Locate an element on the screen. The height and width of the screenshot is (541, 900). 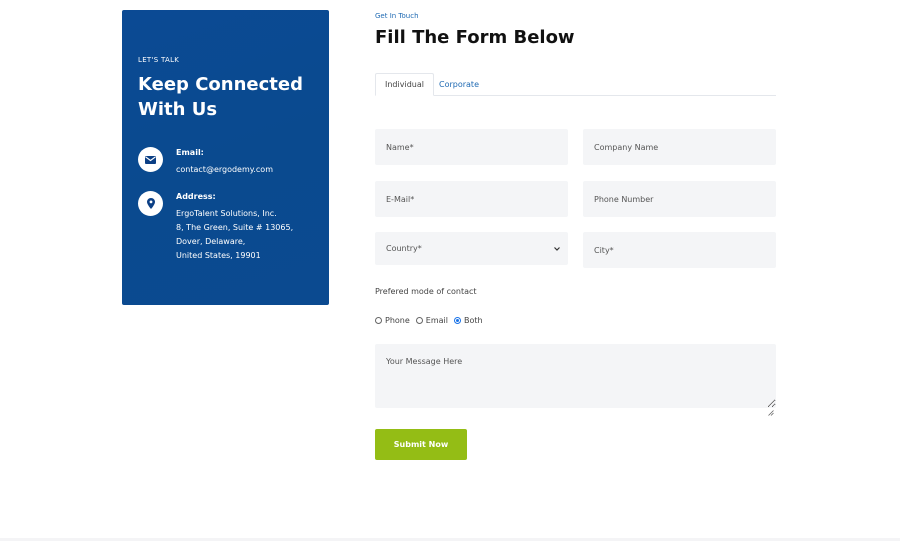
address-line: 8, The Green, Suite # 13065, is located at coordinates (235, 227).